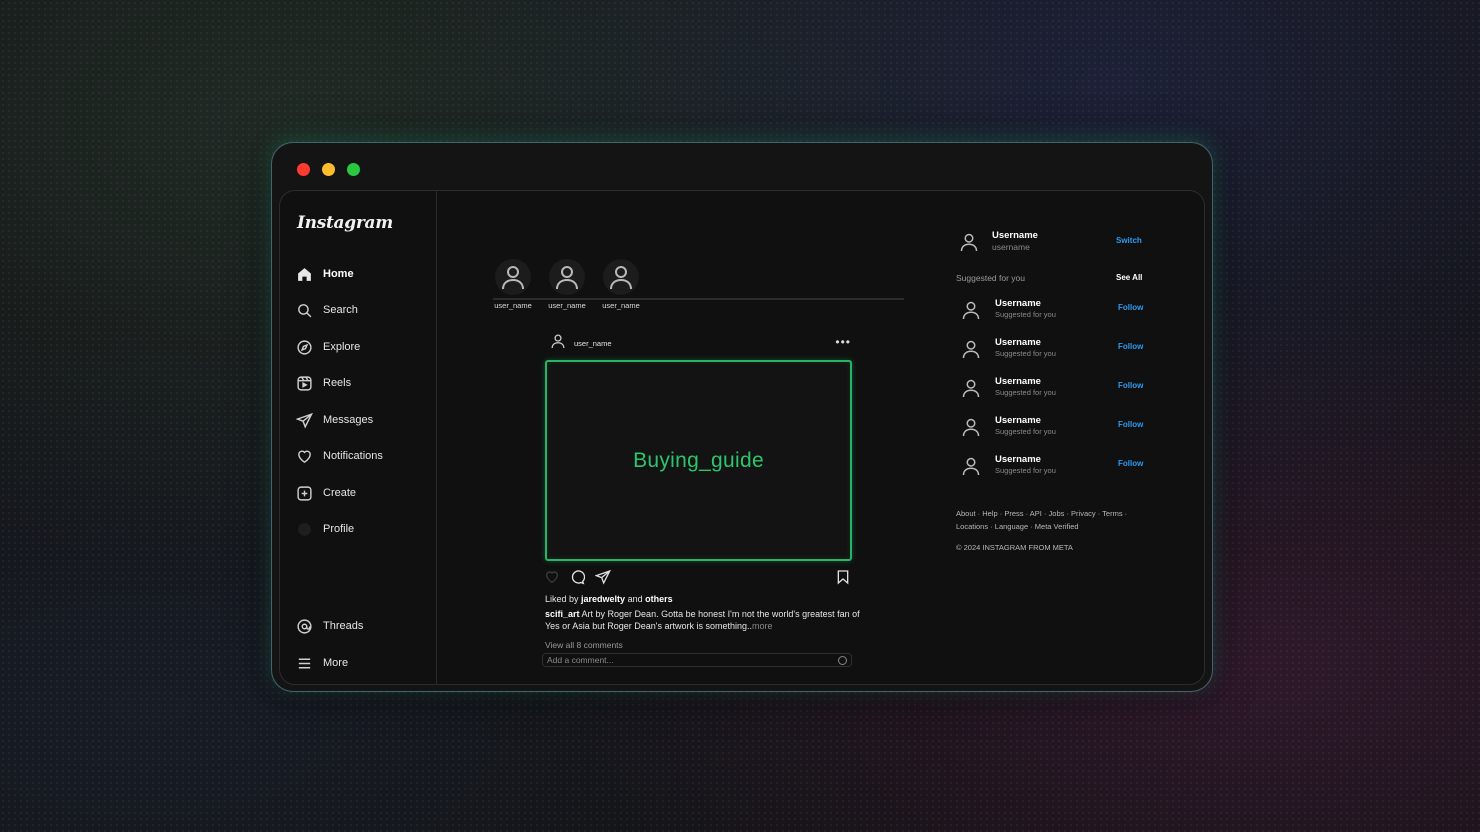  I want to click on sidebar-item-label: Search, so click(340, 310).